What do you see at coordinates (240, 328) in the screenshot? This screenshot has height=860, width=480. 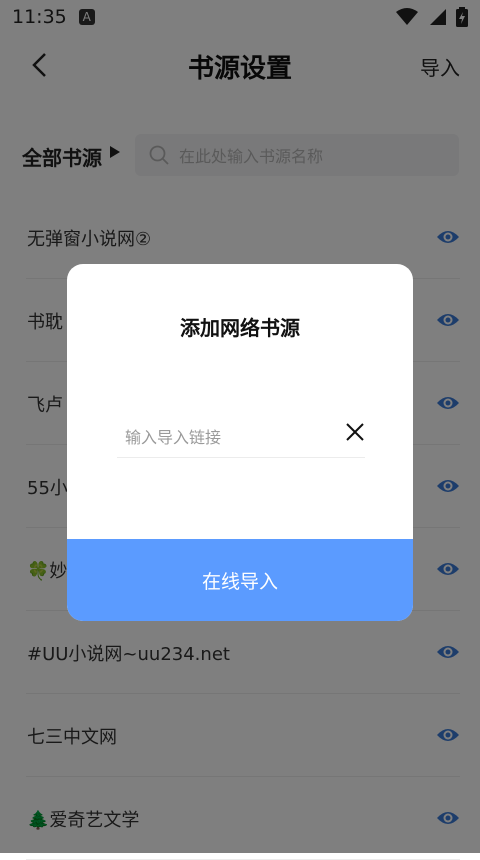 I see `dialog-title: 添加网络书源` at bounding box center [240, 328].